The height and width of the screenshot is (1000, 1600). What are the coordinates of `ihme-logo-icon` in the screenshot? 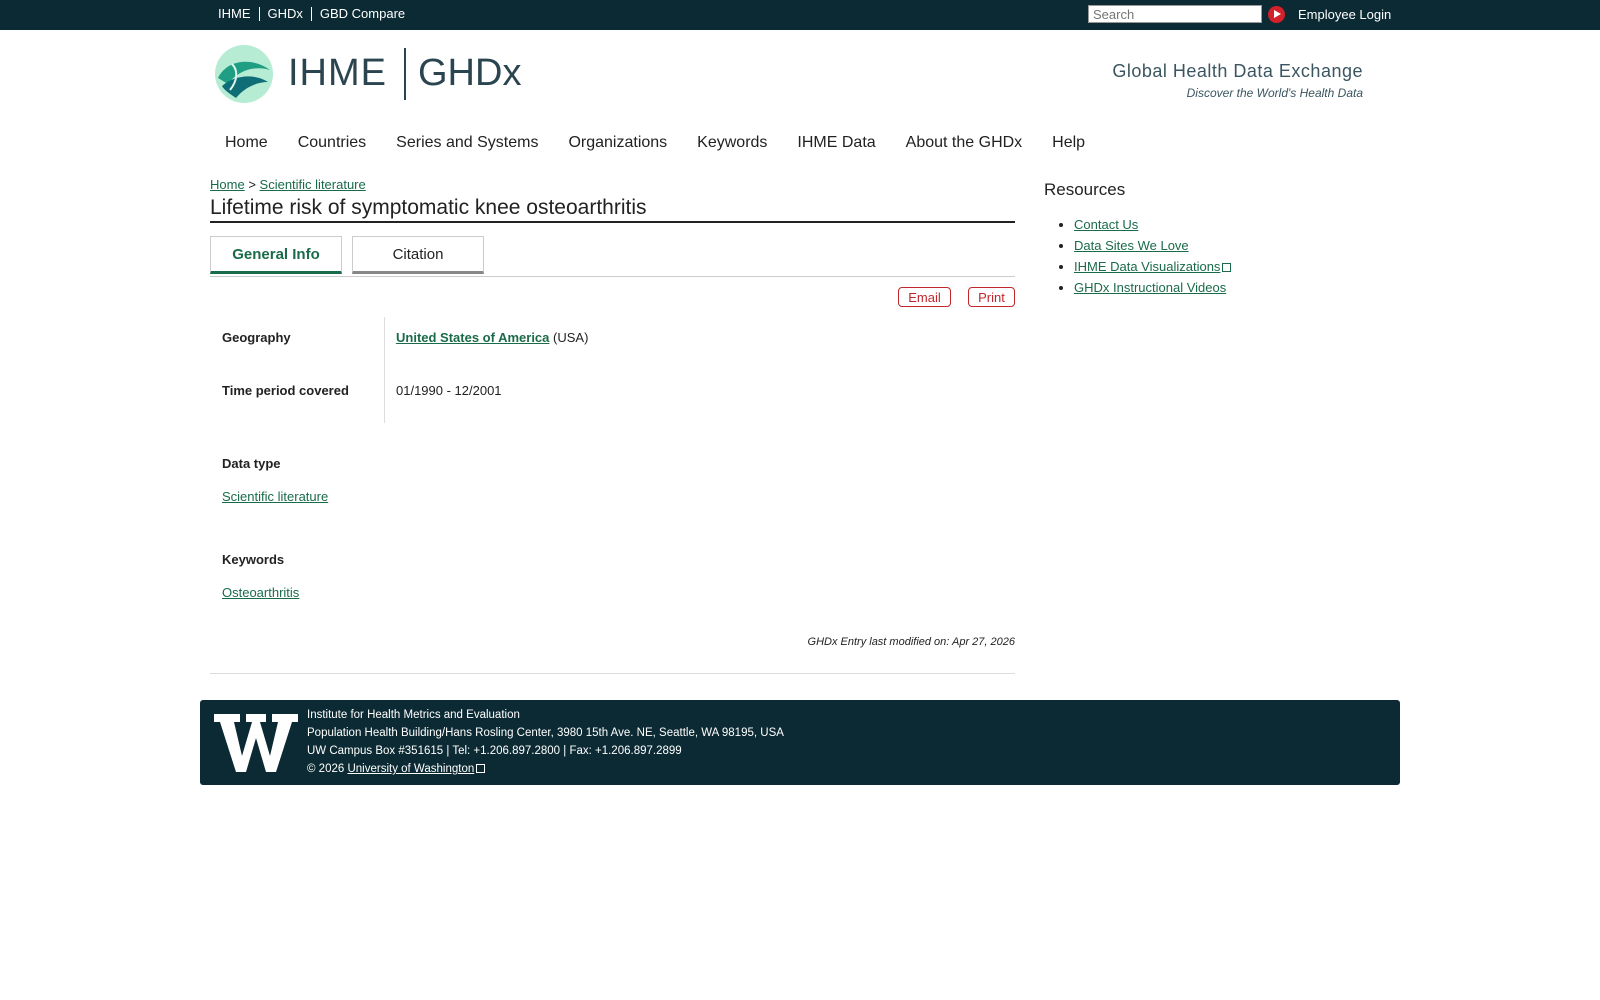 It's located at (244, 74).